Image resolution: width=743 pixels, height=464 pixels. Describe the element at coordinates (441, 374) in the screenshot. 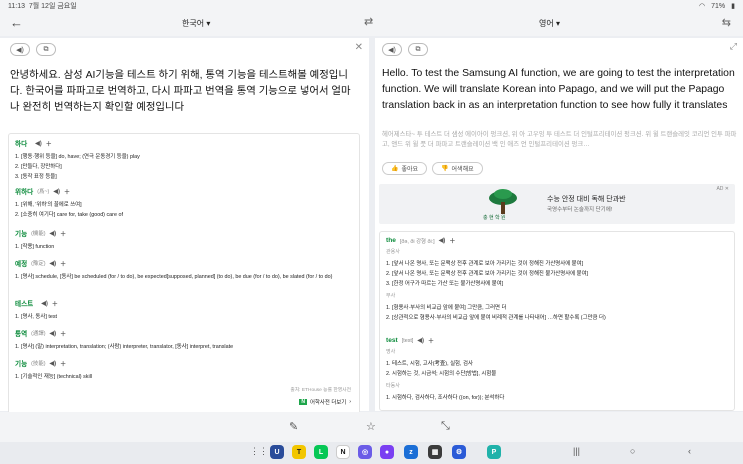

I see `definition: 2. 시험하는 것, 시금석; 시험의 수단[방법], 시험물` at that location.